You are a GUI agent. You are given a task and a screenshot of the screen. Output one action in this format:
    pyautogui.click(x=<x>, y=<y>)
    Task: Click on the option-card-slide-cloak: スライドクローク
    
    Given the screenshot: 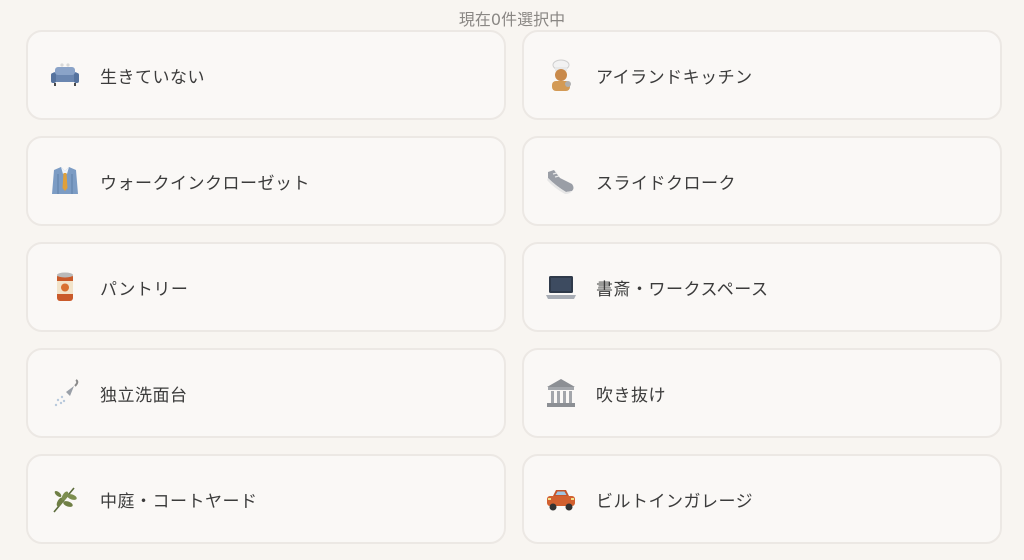 What is the action you would take?
    pyautogui.click(x=762, y=181)
    